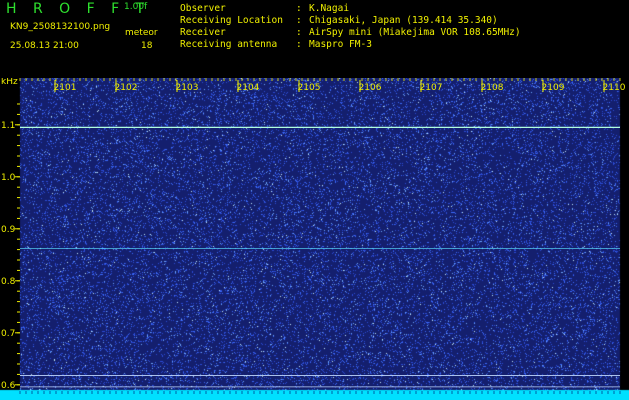 The height and width of the screenshot is (400, 629). What do you see at coordinates (8, 178) in the screenshot?
I see `y-tick-label: 1.0` at bounding box center [8, 178].